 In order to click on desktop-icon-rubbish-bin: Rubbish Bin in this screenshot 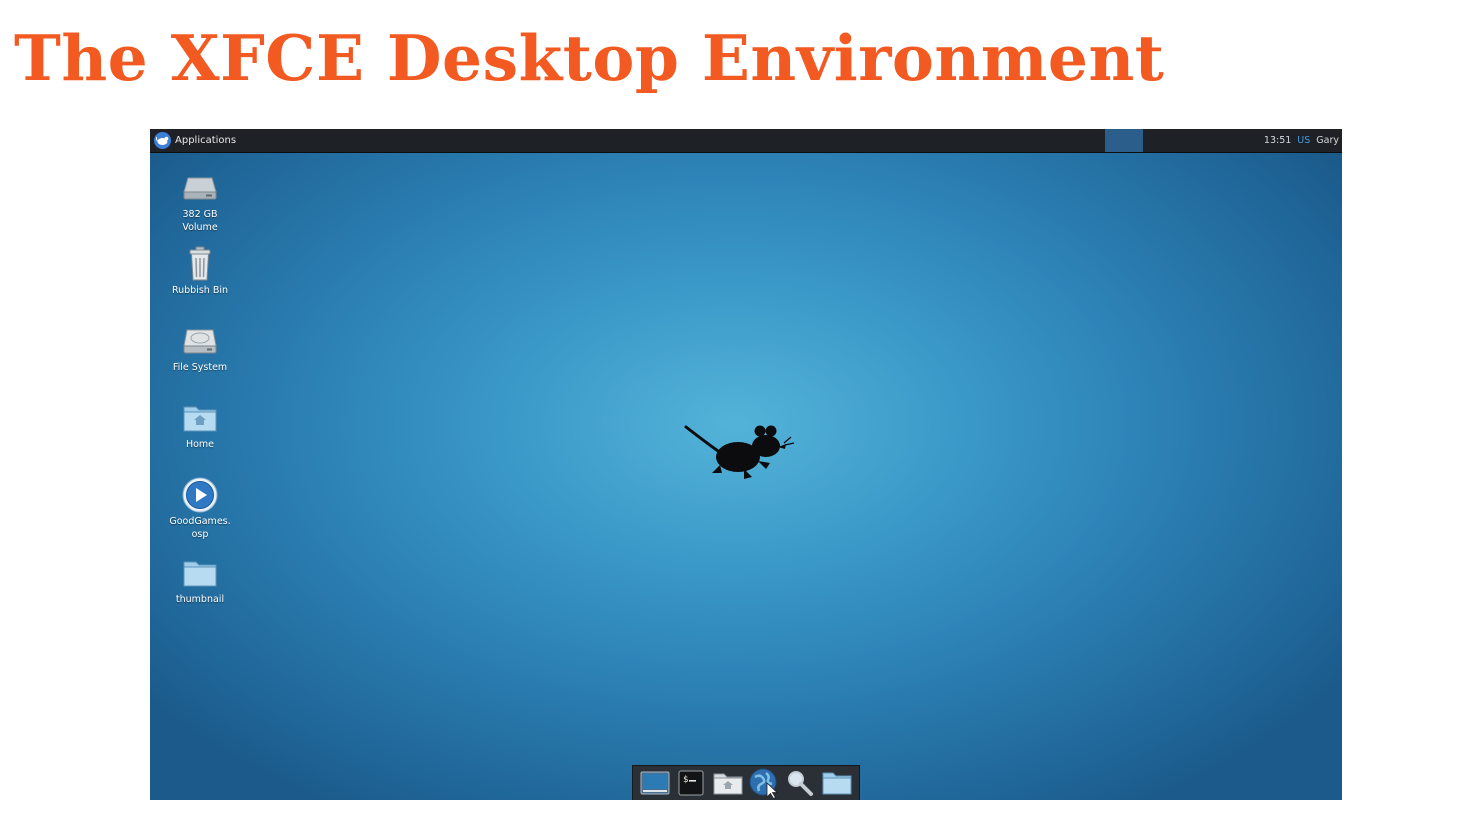, I will do `click(200, 270)`.